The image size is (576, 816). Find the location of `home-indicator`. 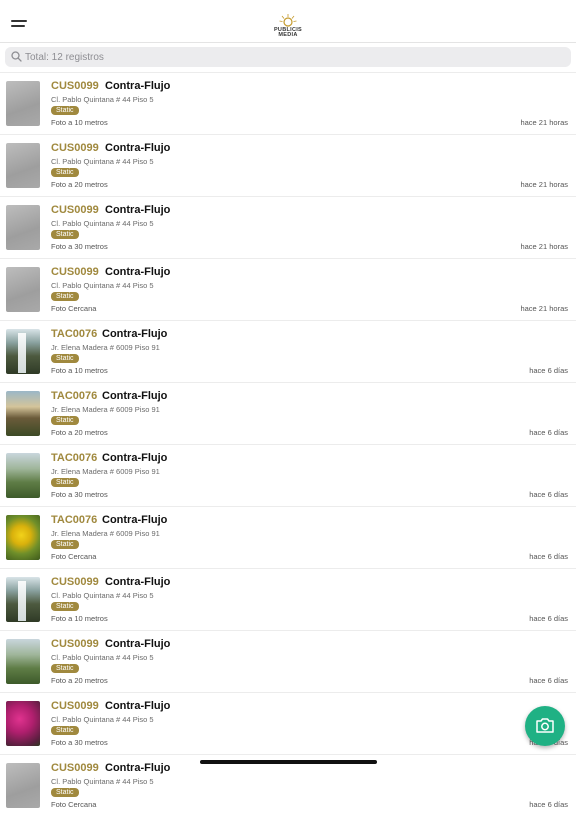

home-indicator is located at coordinates (288, 762).